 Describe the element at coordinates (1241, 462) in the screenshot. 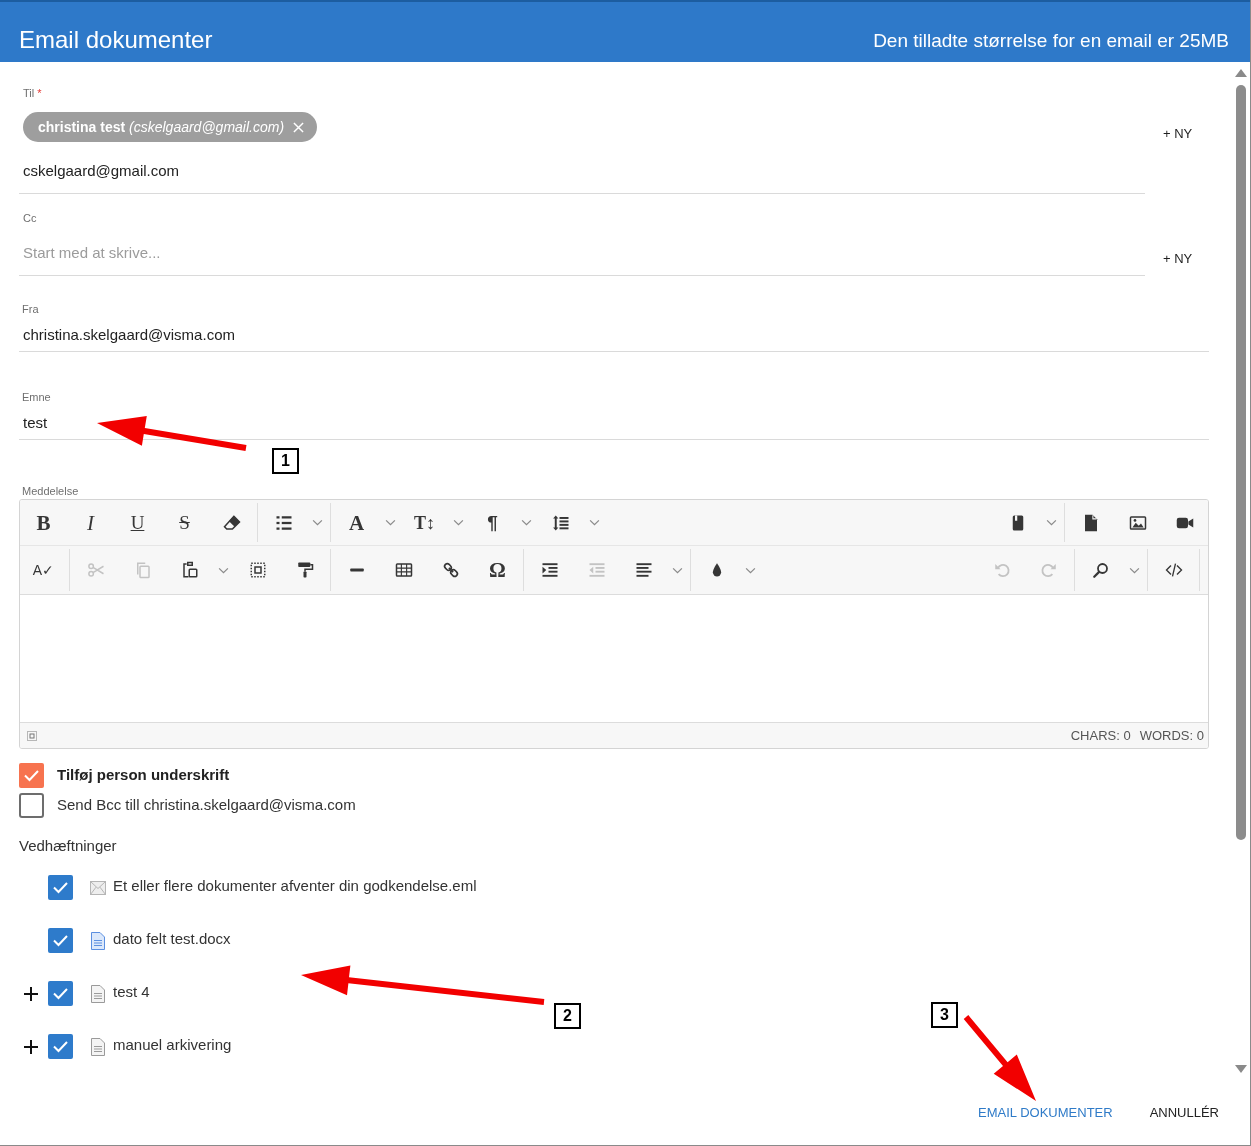

I see `scrollbar-thumb` at that location.